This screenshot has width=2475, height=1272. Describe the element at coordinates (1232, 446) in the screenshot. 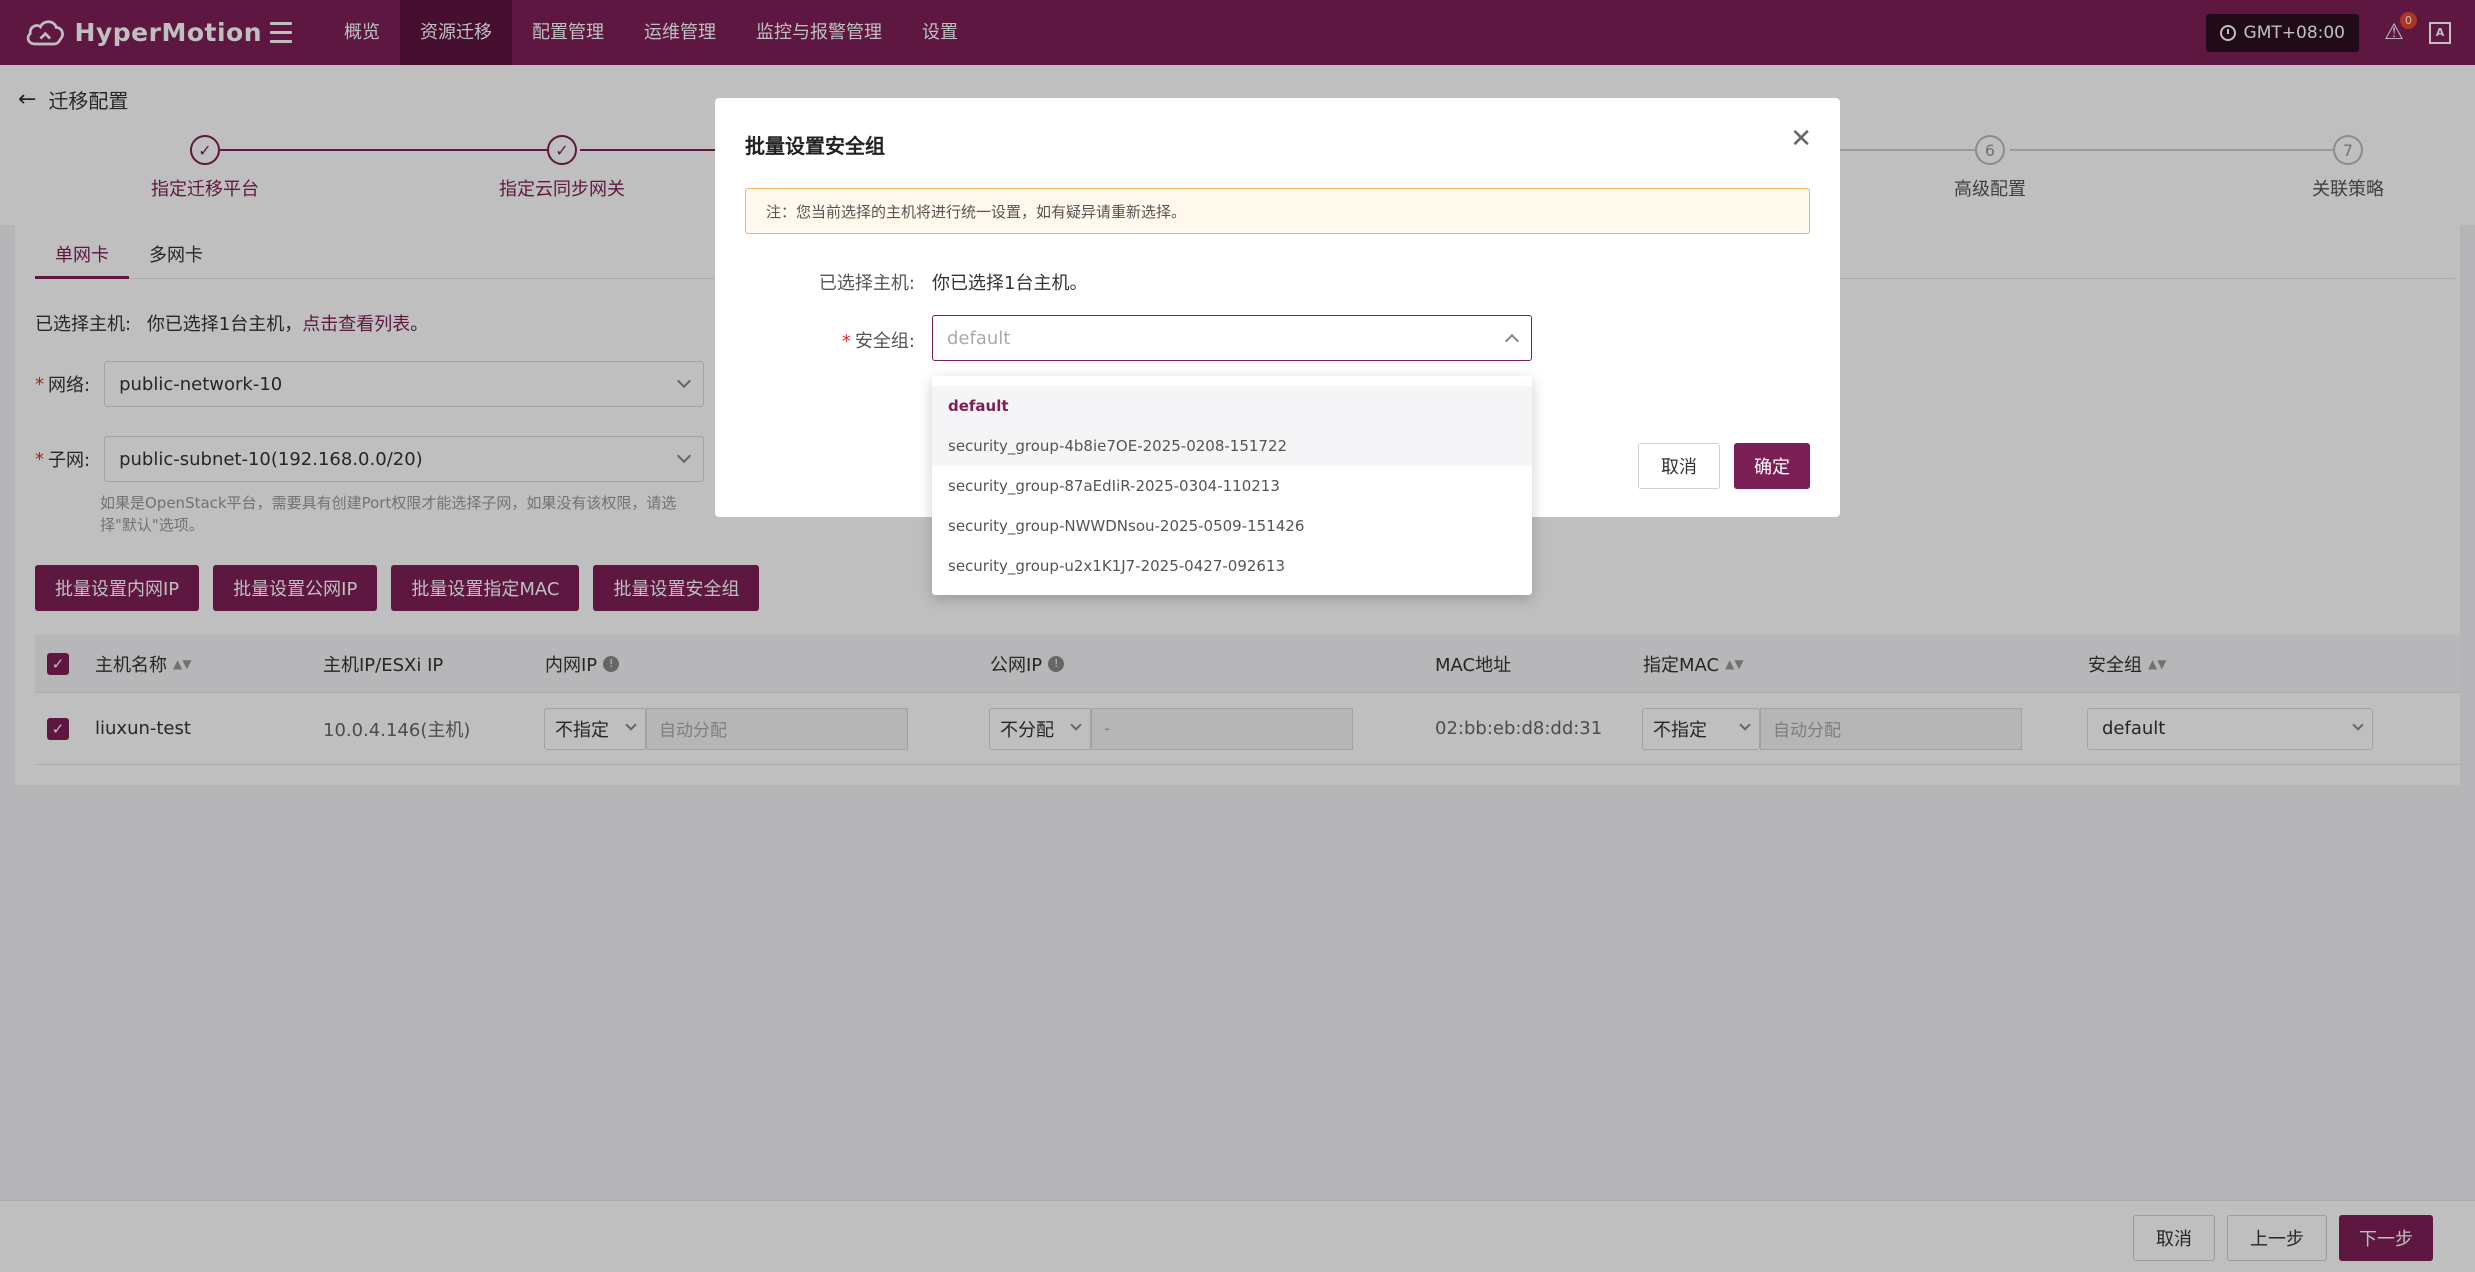

I see `dropdown-option: security_group-4b8ie7OE-2025-0208-151722` at that location.